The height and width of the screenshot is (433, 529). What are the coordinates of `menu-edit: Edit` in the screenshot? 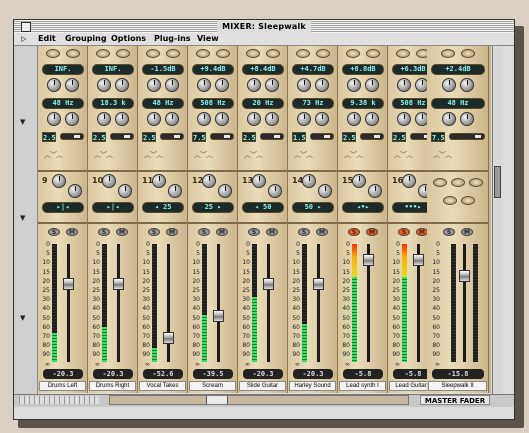 It's located at (47, 38).